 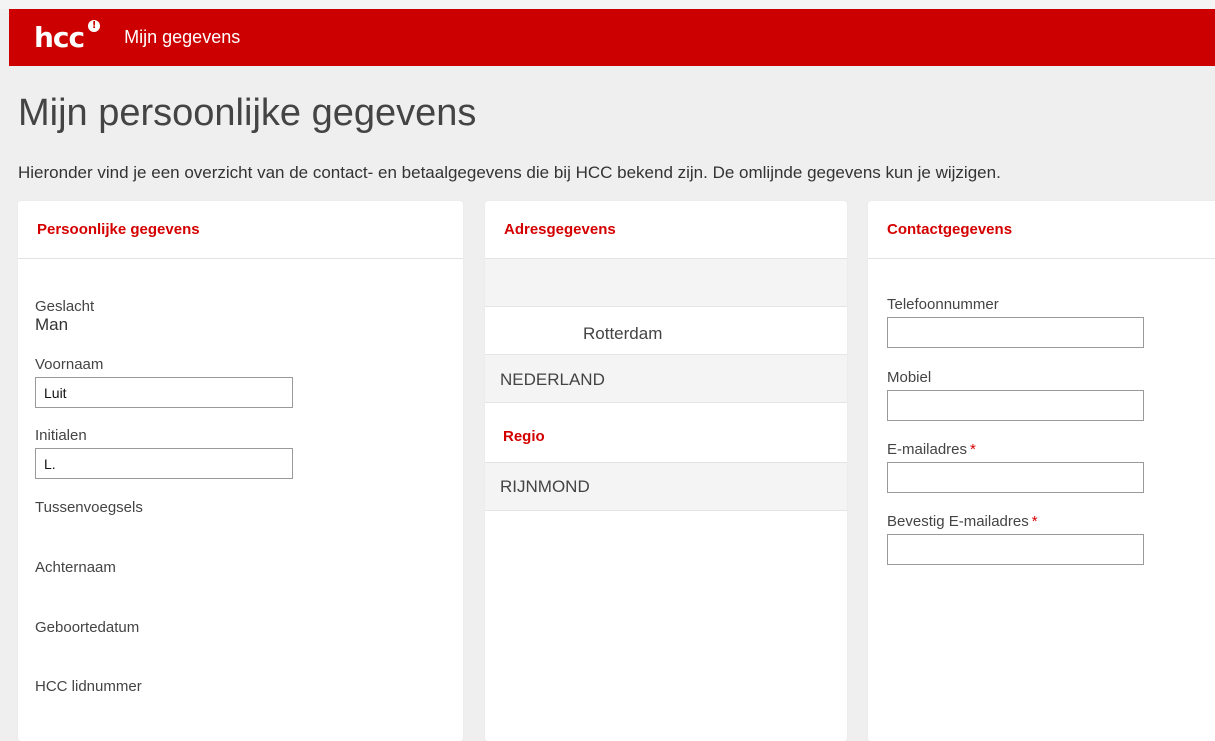 I want to click on personal-details-header: Persoonlijke gegevens, so click(x=240, y=230).